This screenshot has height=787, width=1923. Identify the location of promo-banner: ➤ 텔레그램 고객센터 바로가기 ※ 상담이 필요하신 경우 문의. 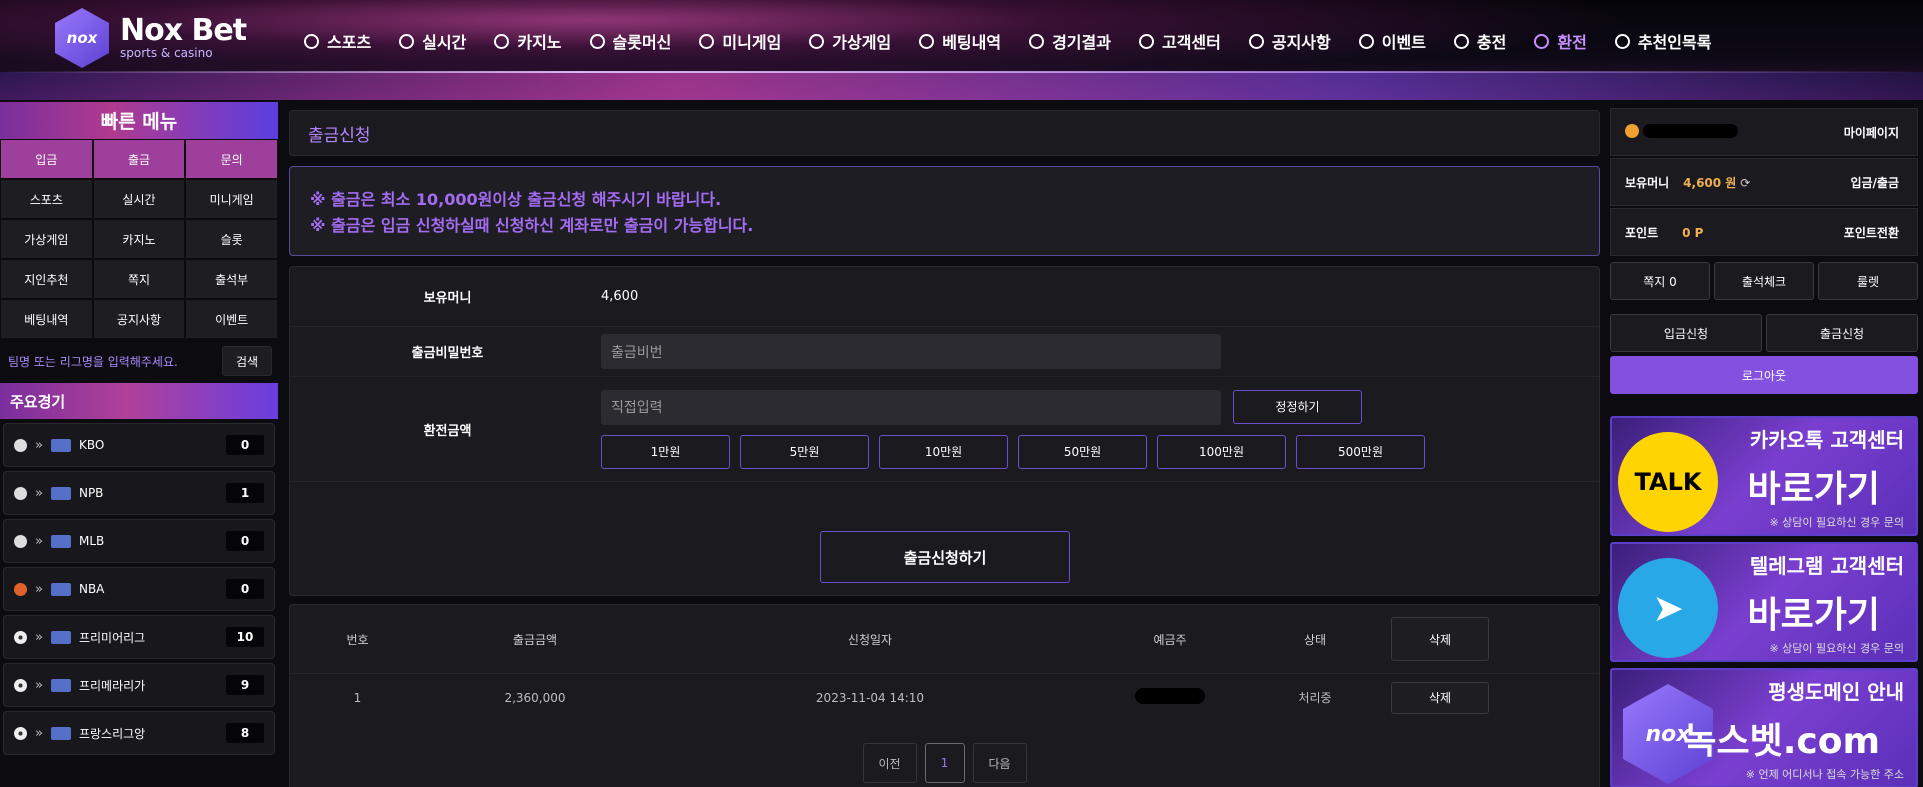
(1764, 602).